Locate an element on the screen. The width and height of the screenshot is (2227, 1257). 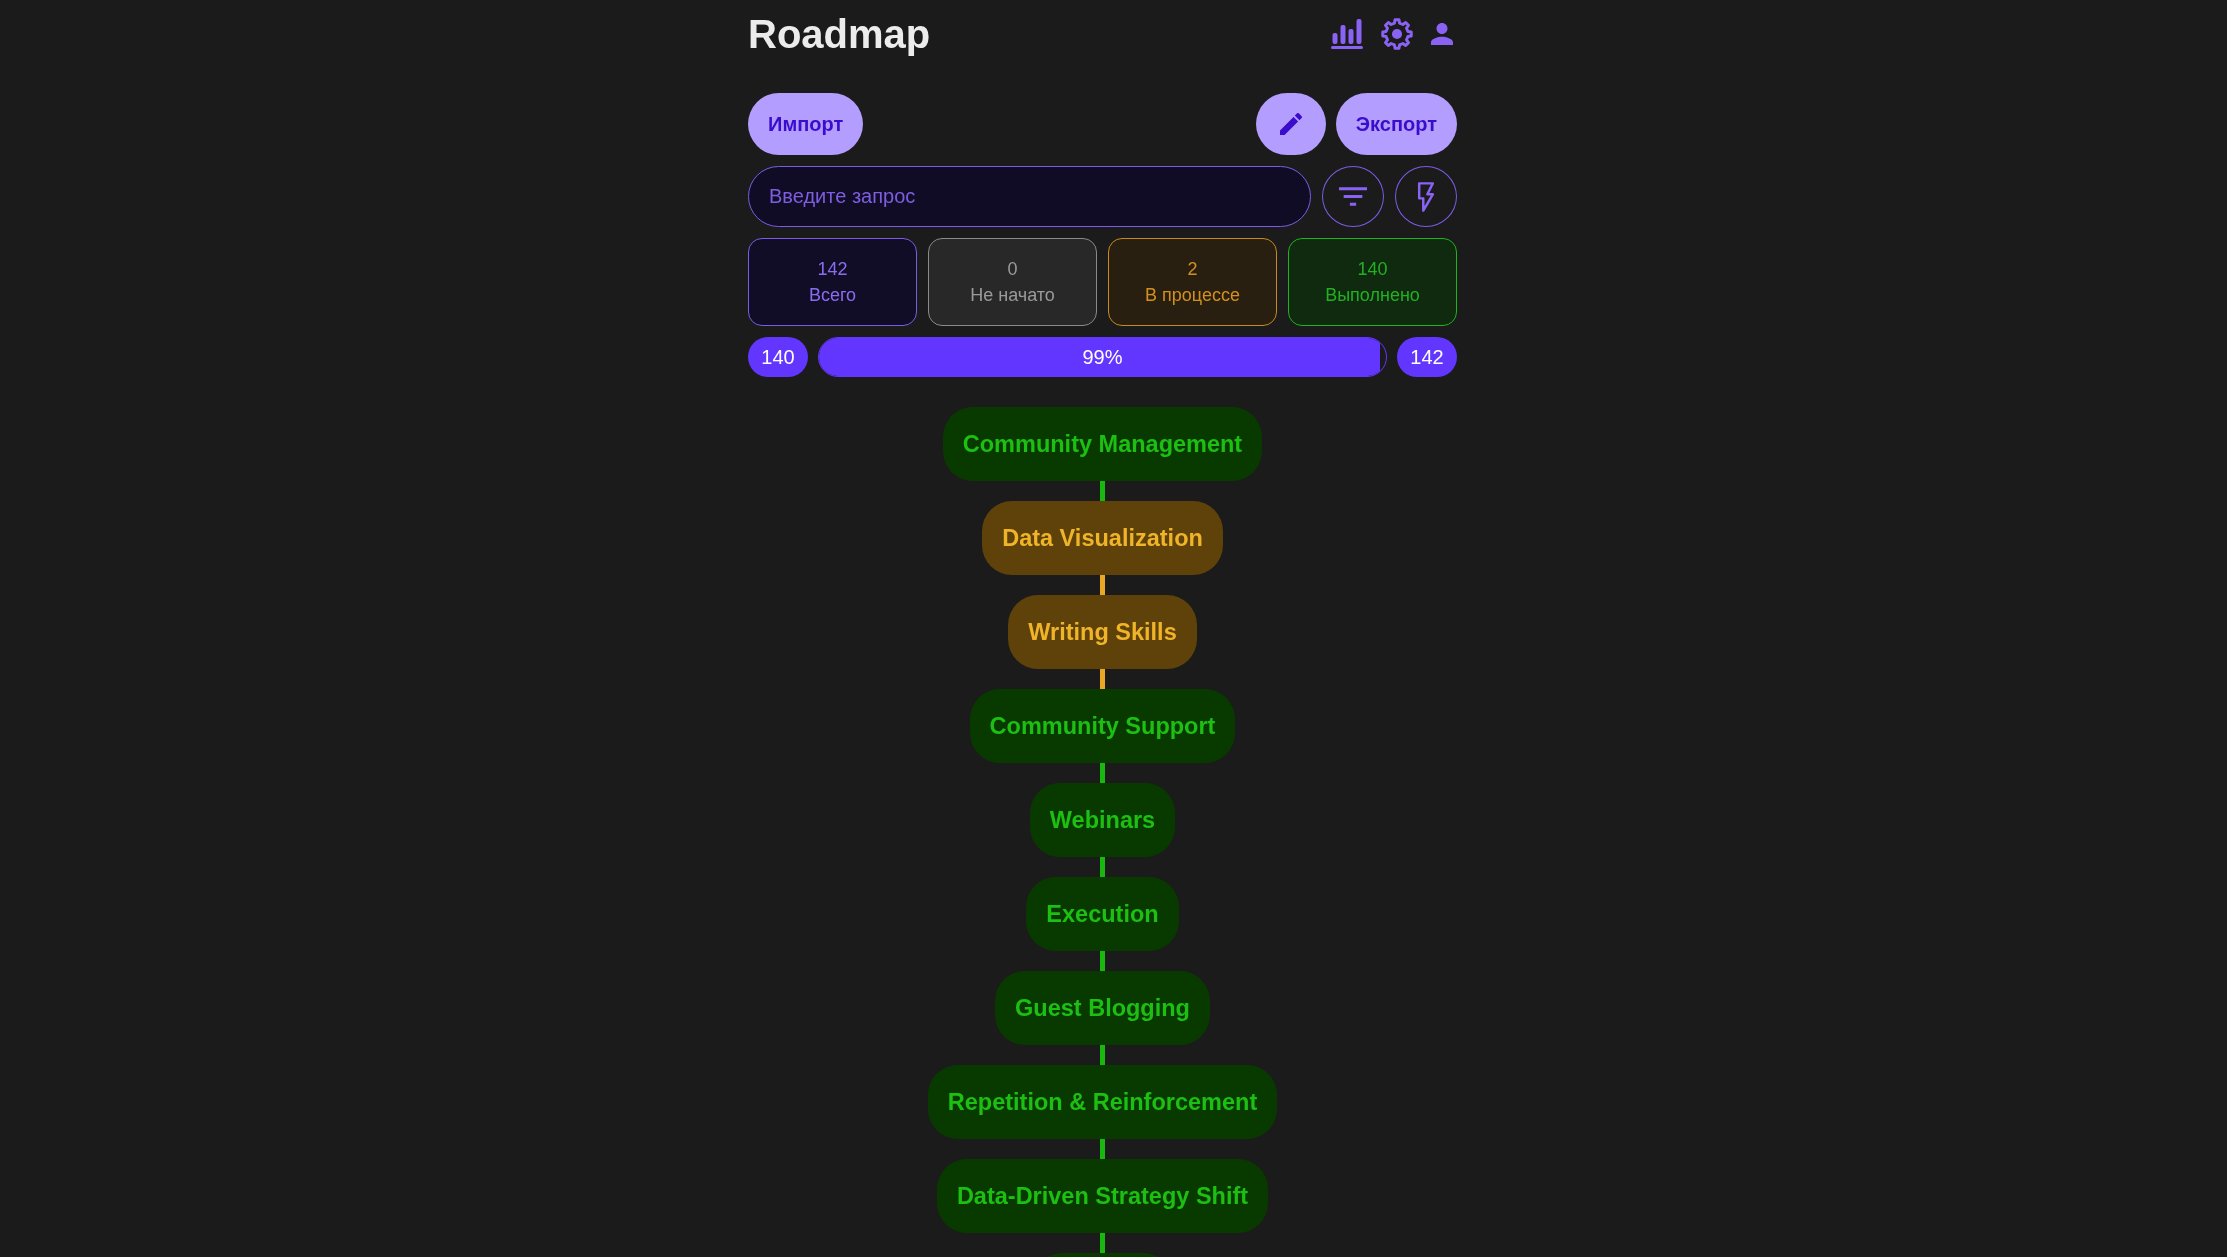
roadmap-node: Guest Blogging is located at coordinates (1102, 1008).